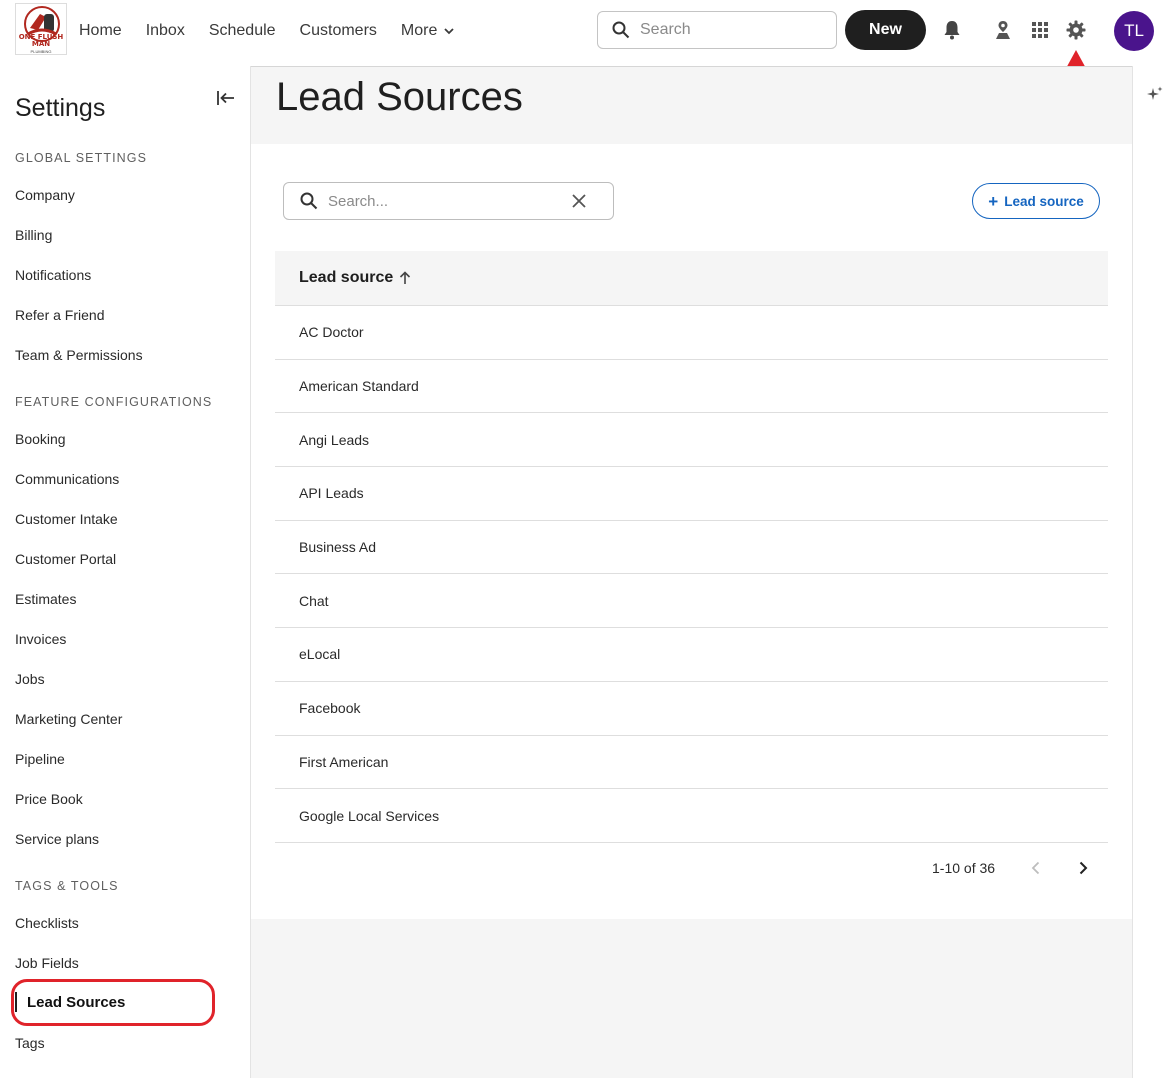 This screenshot has height=1078, width=1172. I want to click on sidebar-item-billing: Billing, so click(33, 235).